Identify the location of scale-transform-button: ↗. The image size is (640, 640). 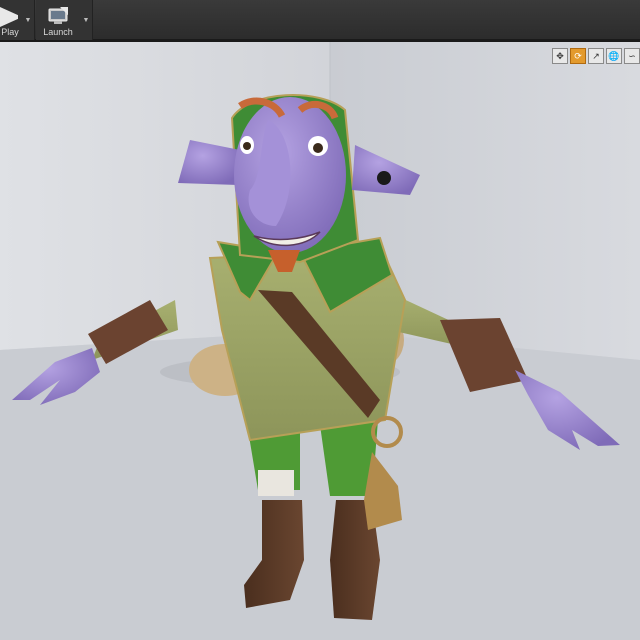
(596, 56).